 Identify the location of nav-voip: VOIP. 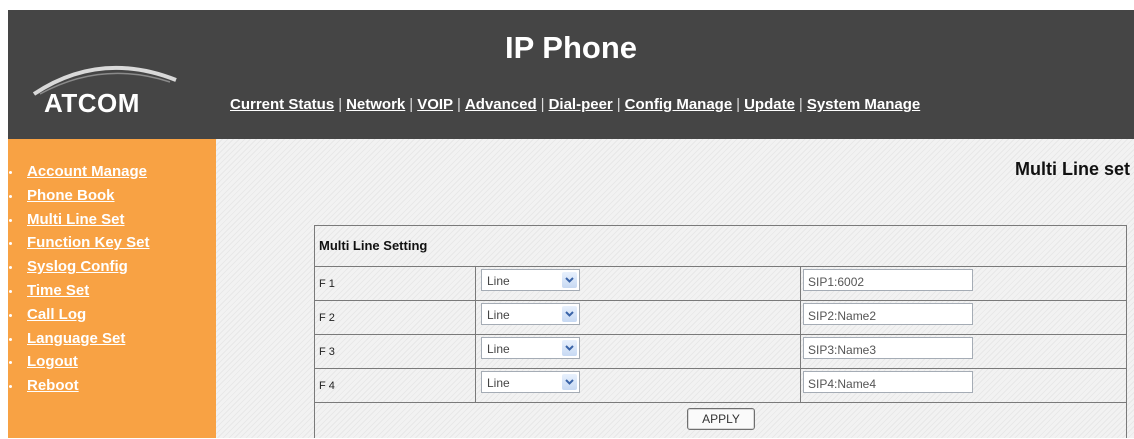
(435, 104).